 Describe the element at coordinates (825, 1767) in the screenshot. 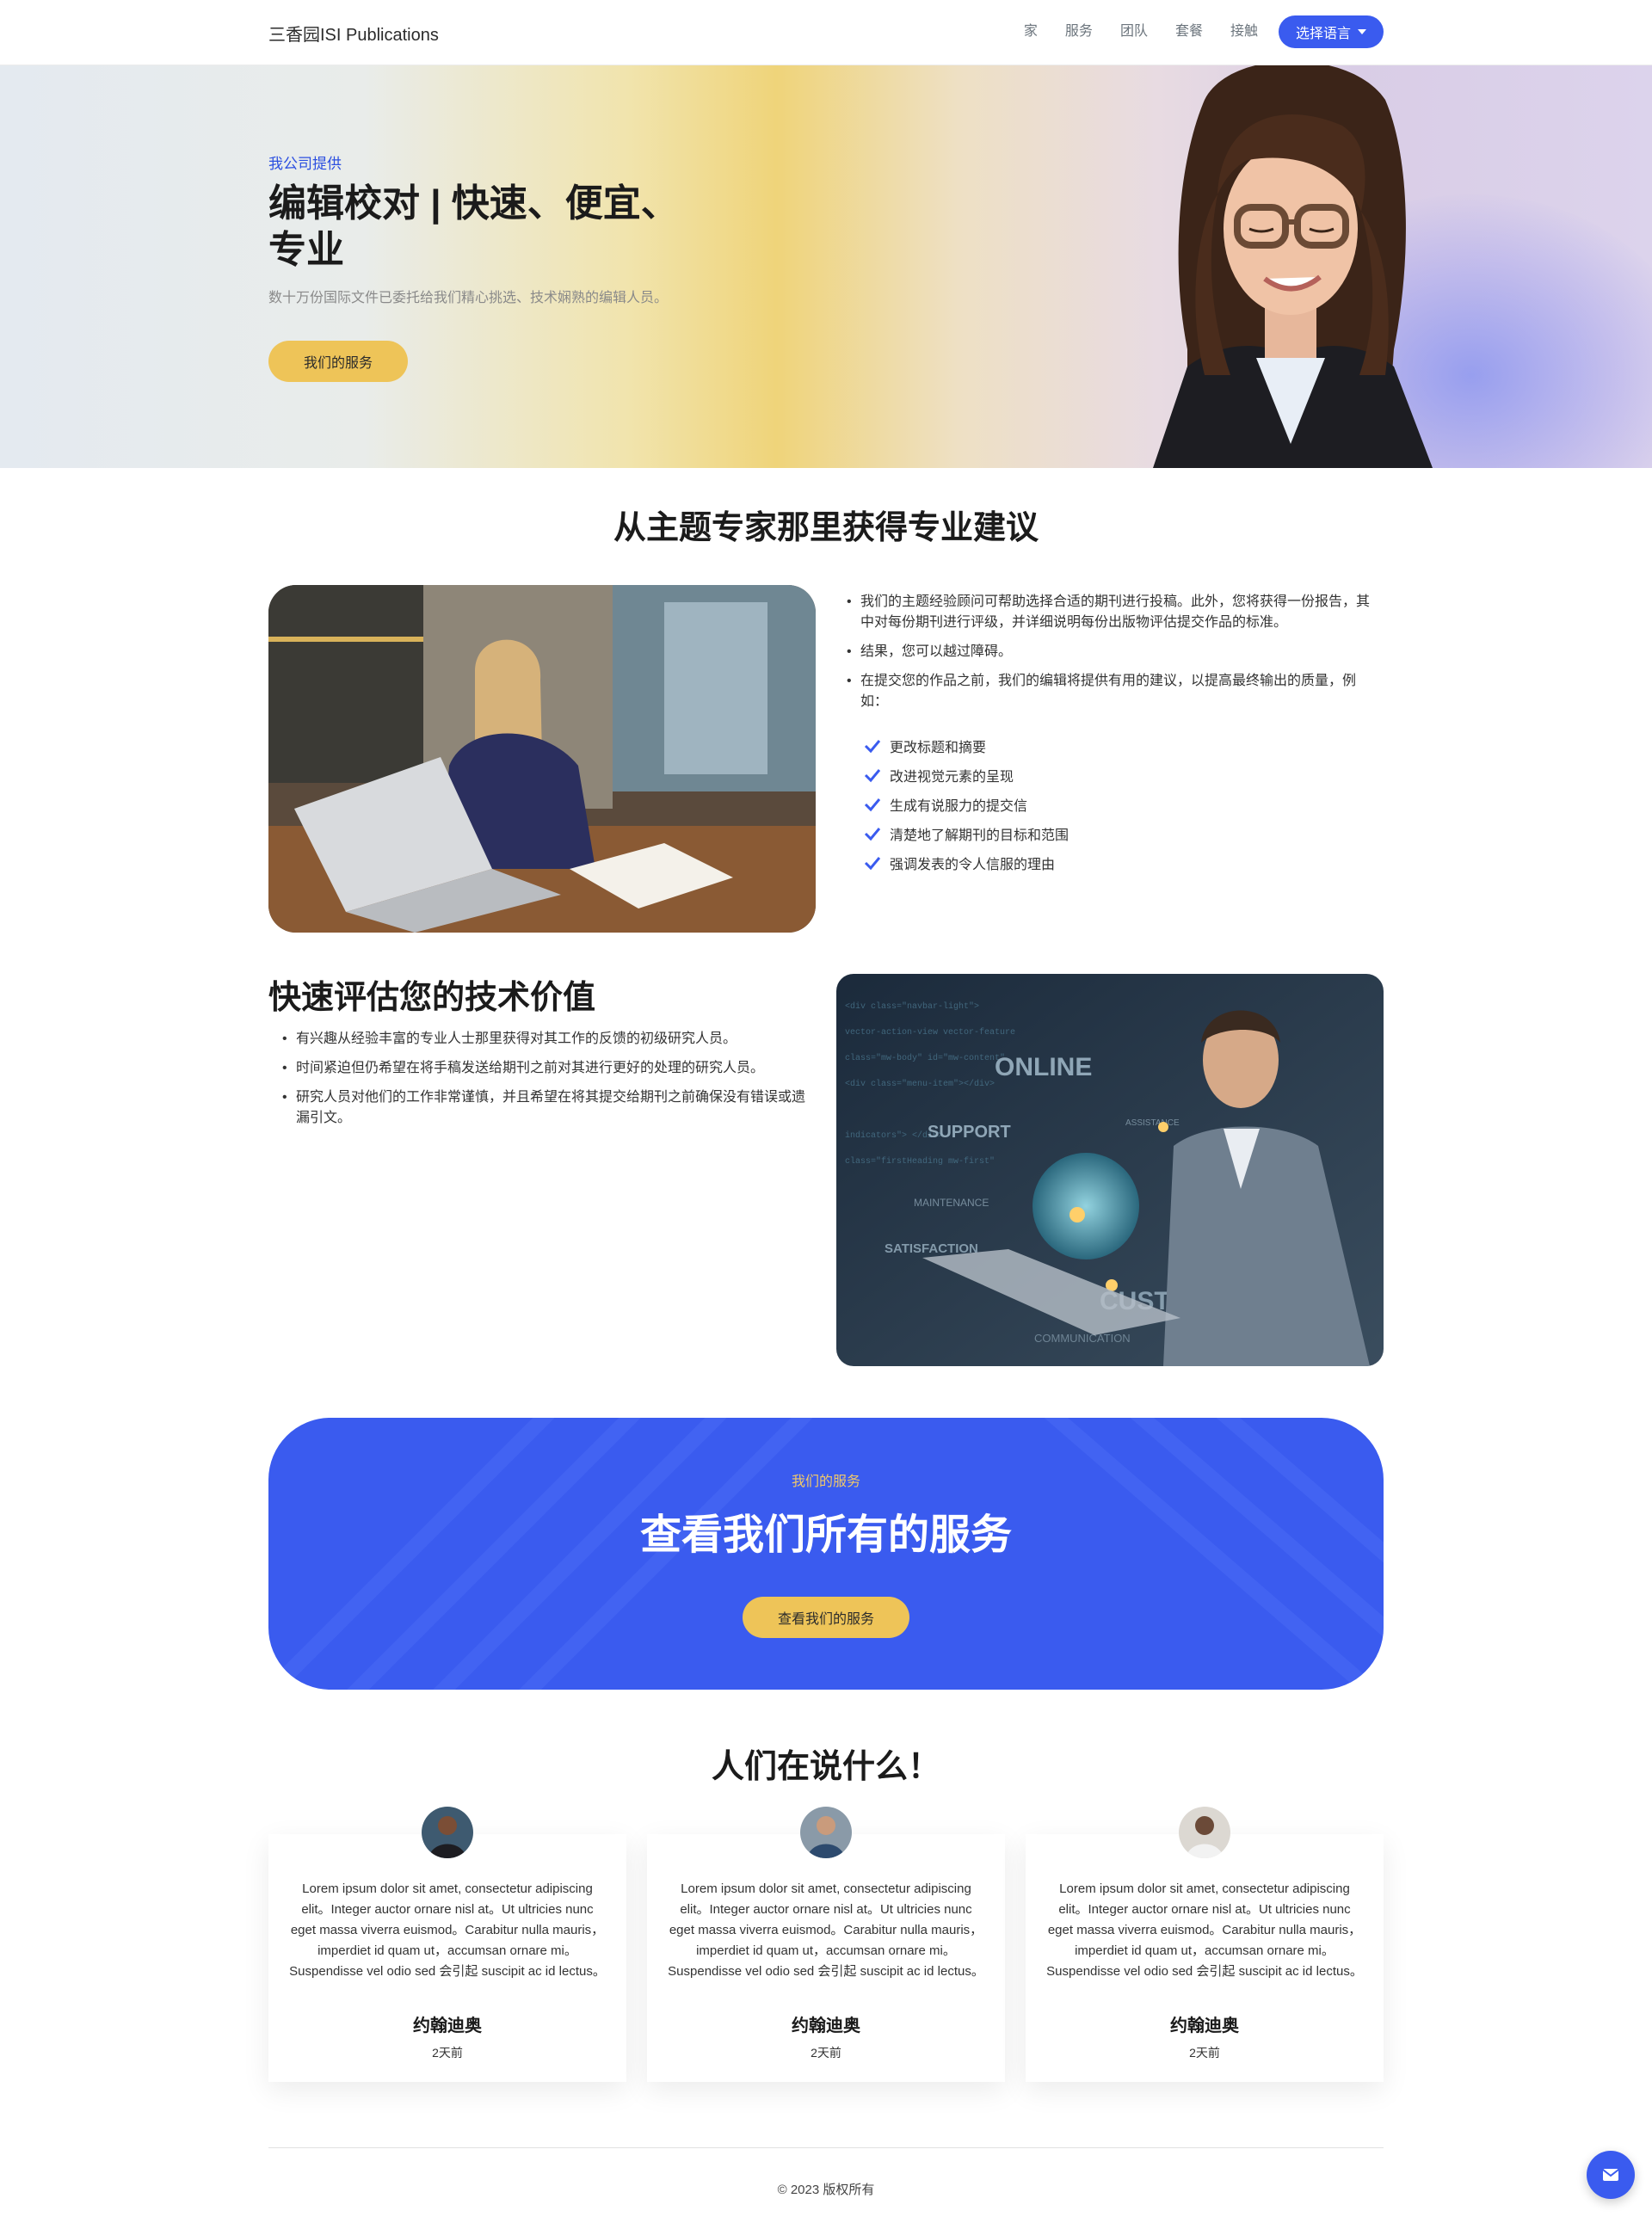

I see `testimonials-title: 人们在说什么！` at that location.